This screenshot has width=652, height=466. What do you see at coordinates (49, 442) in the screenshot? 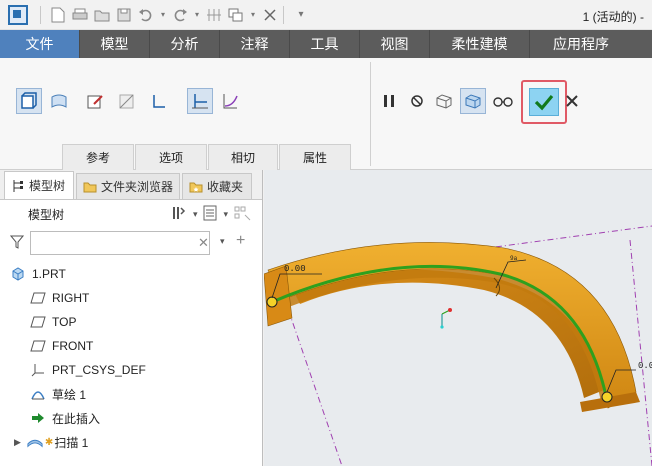
I see `new-feature-marker-icon: ✱` at bounding box center [49, 442].